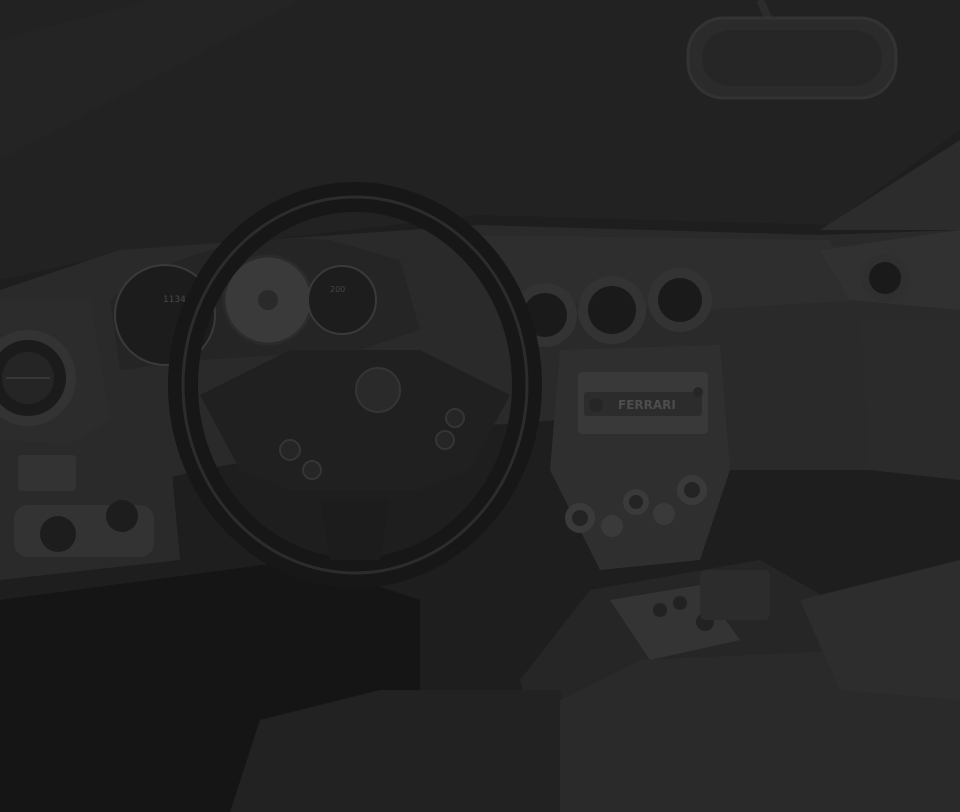 Image resolution: width=960 pixels, height=812 pixels. I want to click on speed-readout: 200, so click(337, 289).